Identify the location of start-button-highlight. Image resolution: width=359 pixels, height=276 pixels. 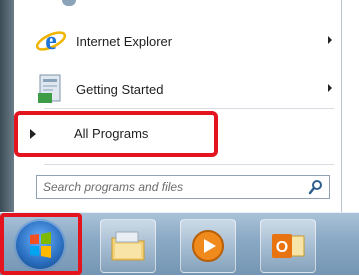
(41, 244).